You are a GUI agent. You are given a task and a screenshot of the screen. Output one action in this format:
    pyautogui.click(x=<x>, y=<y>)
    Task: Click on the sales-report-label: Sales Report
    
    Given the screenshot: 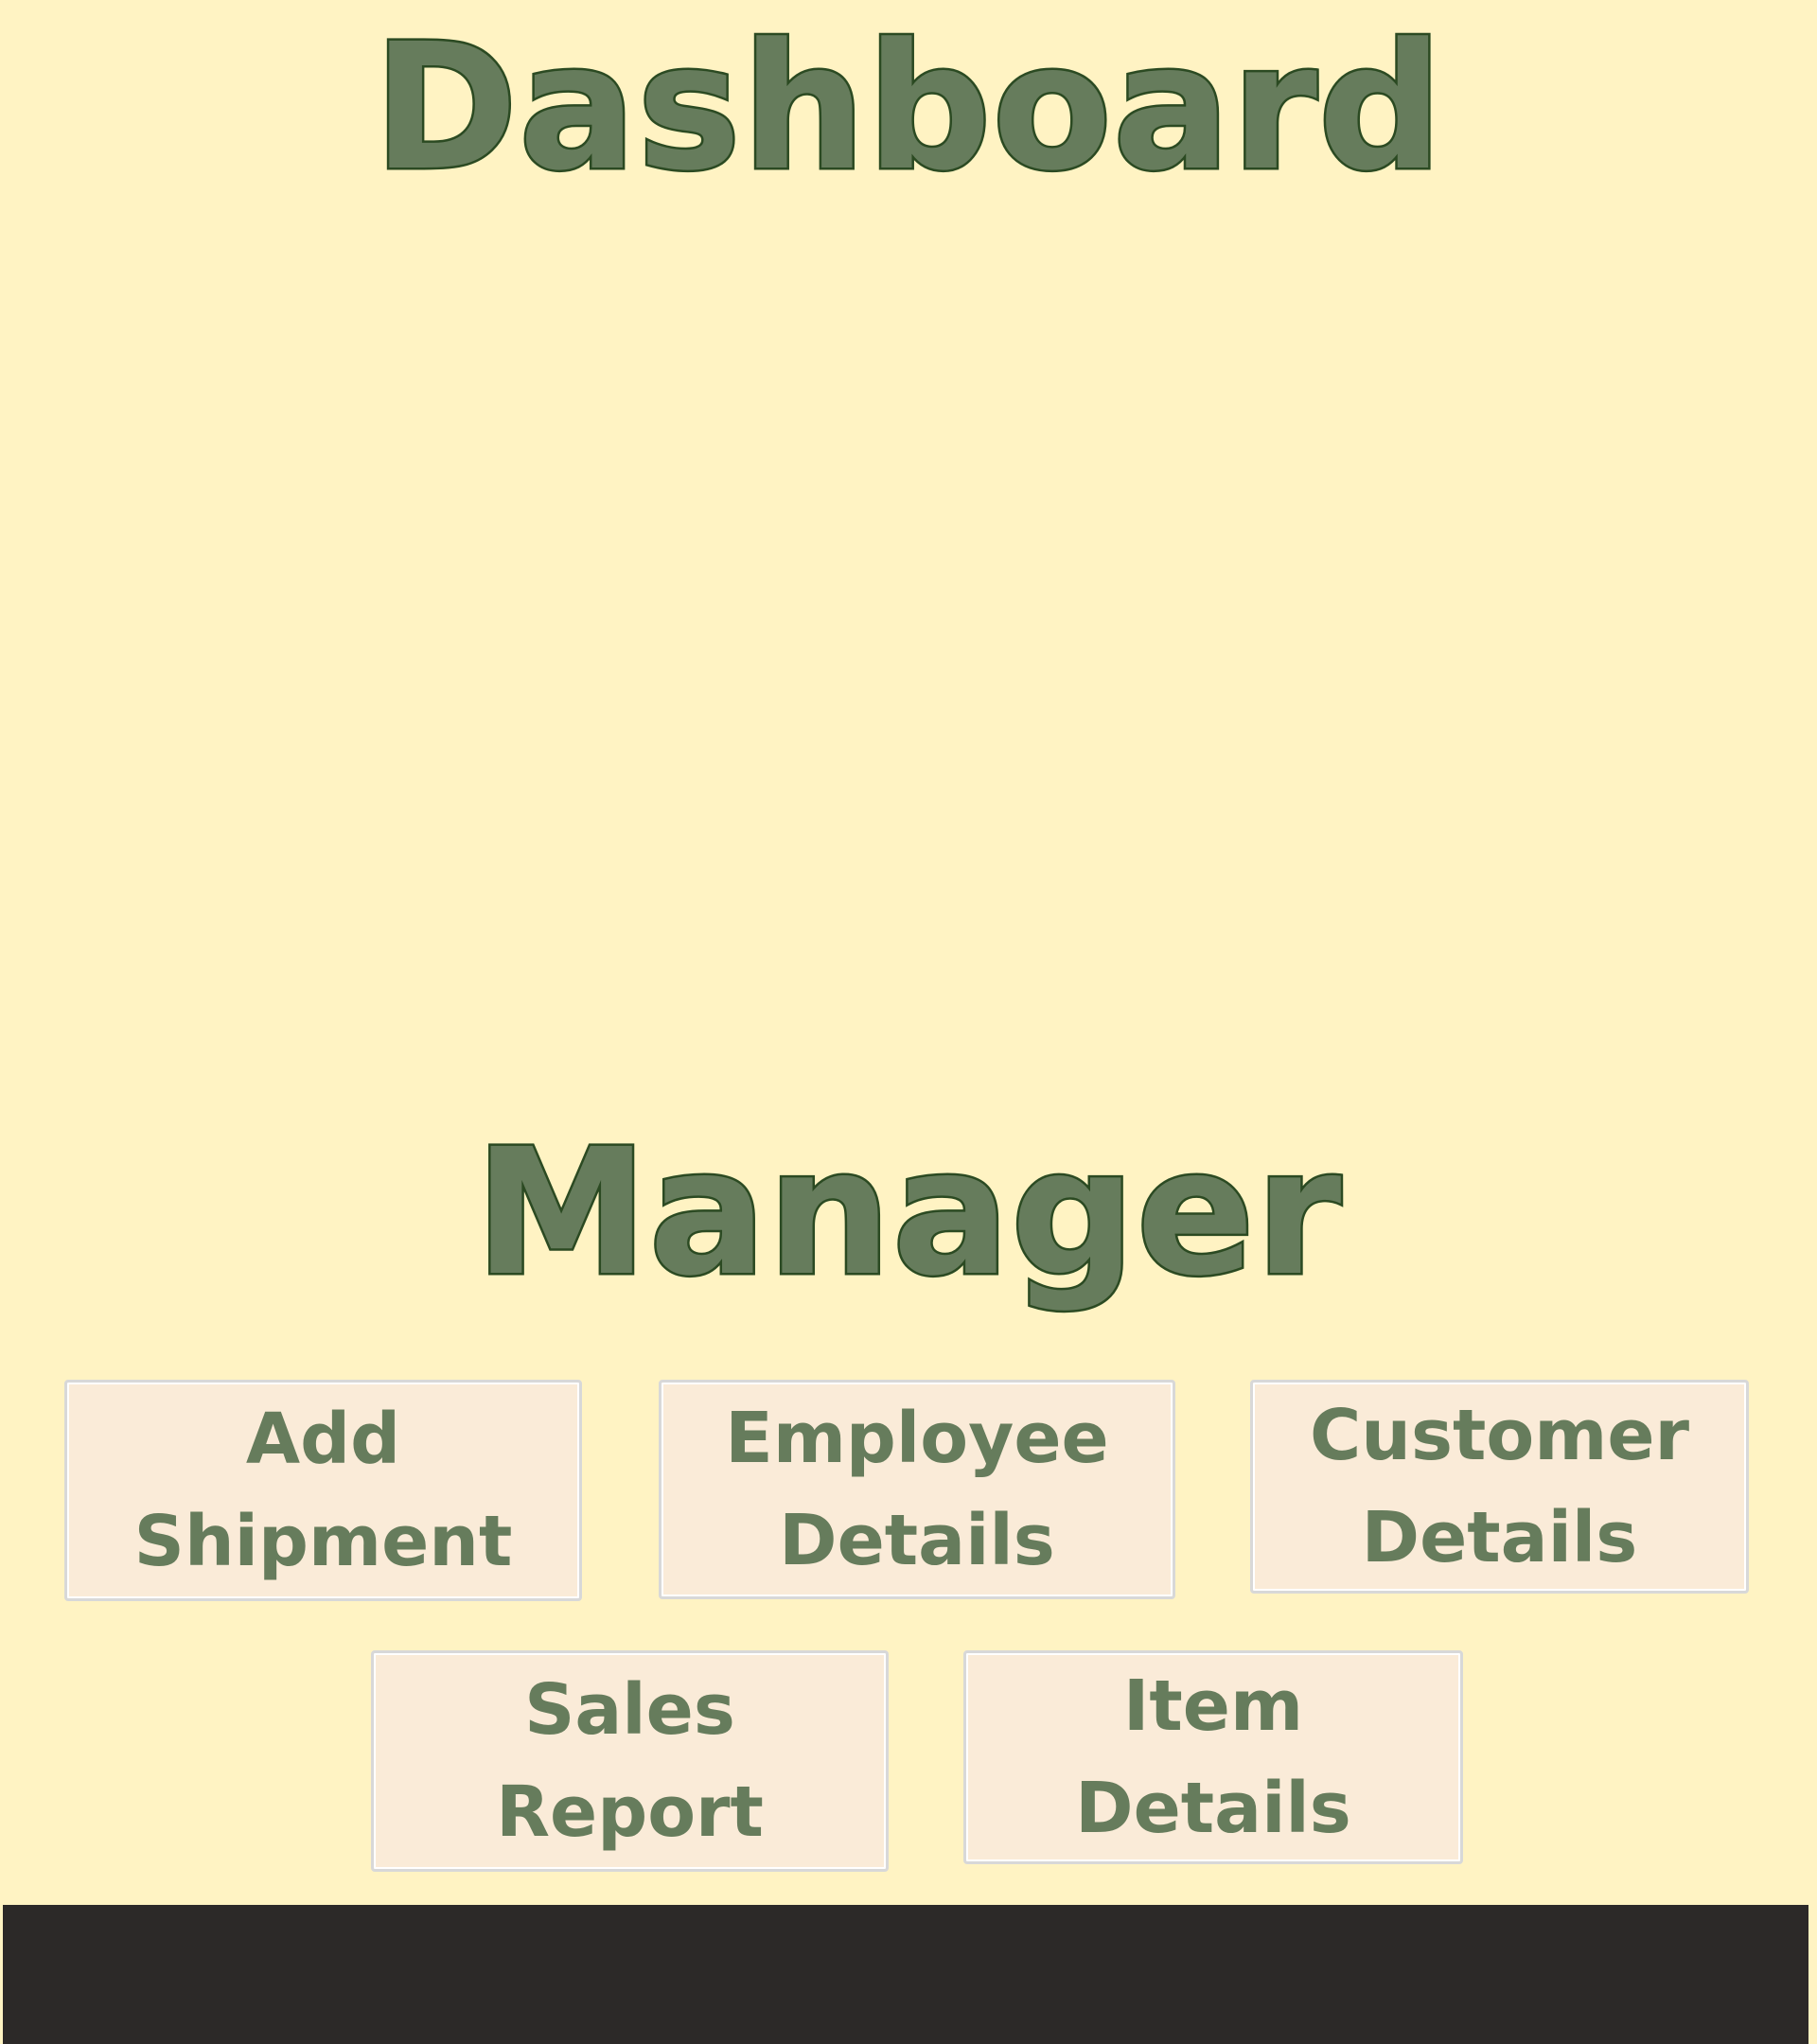 What is the action you would take?
    pyautogui.click(x=630, y=1761)
    